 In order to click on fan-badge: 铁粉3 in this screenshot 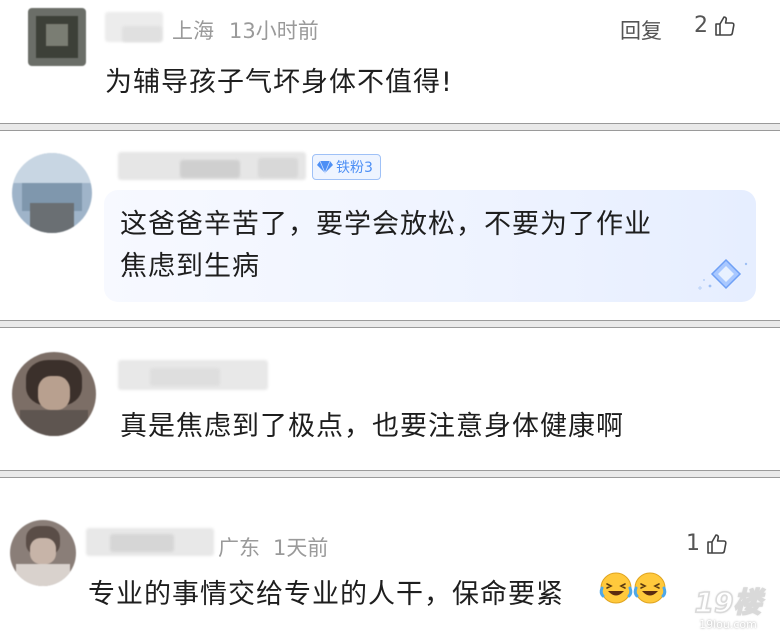, I will do `click(346, 167)`.